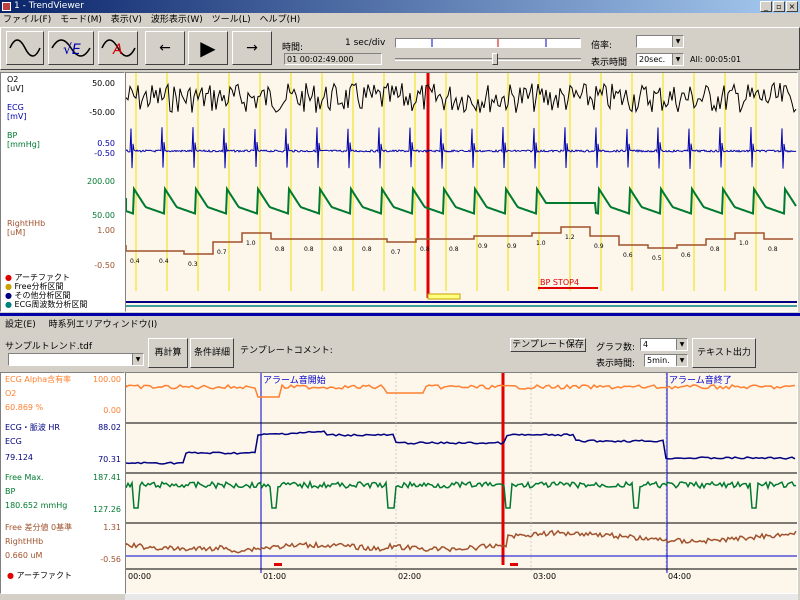 The width and height of the screenshot is (800, 600). I want to click on tick: 70.31, so click(109, 459).